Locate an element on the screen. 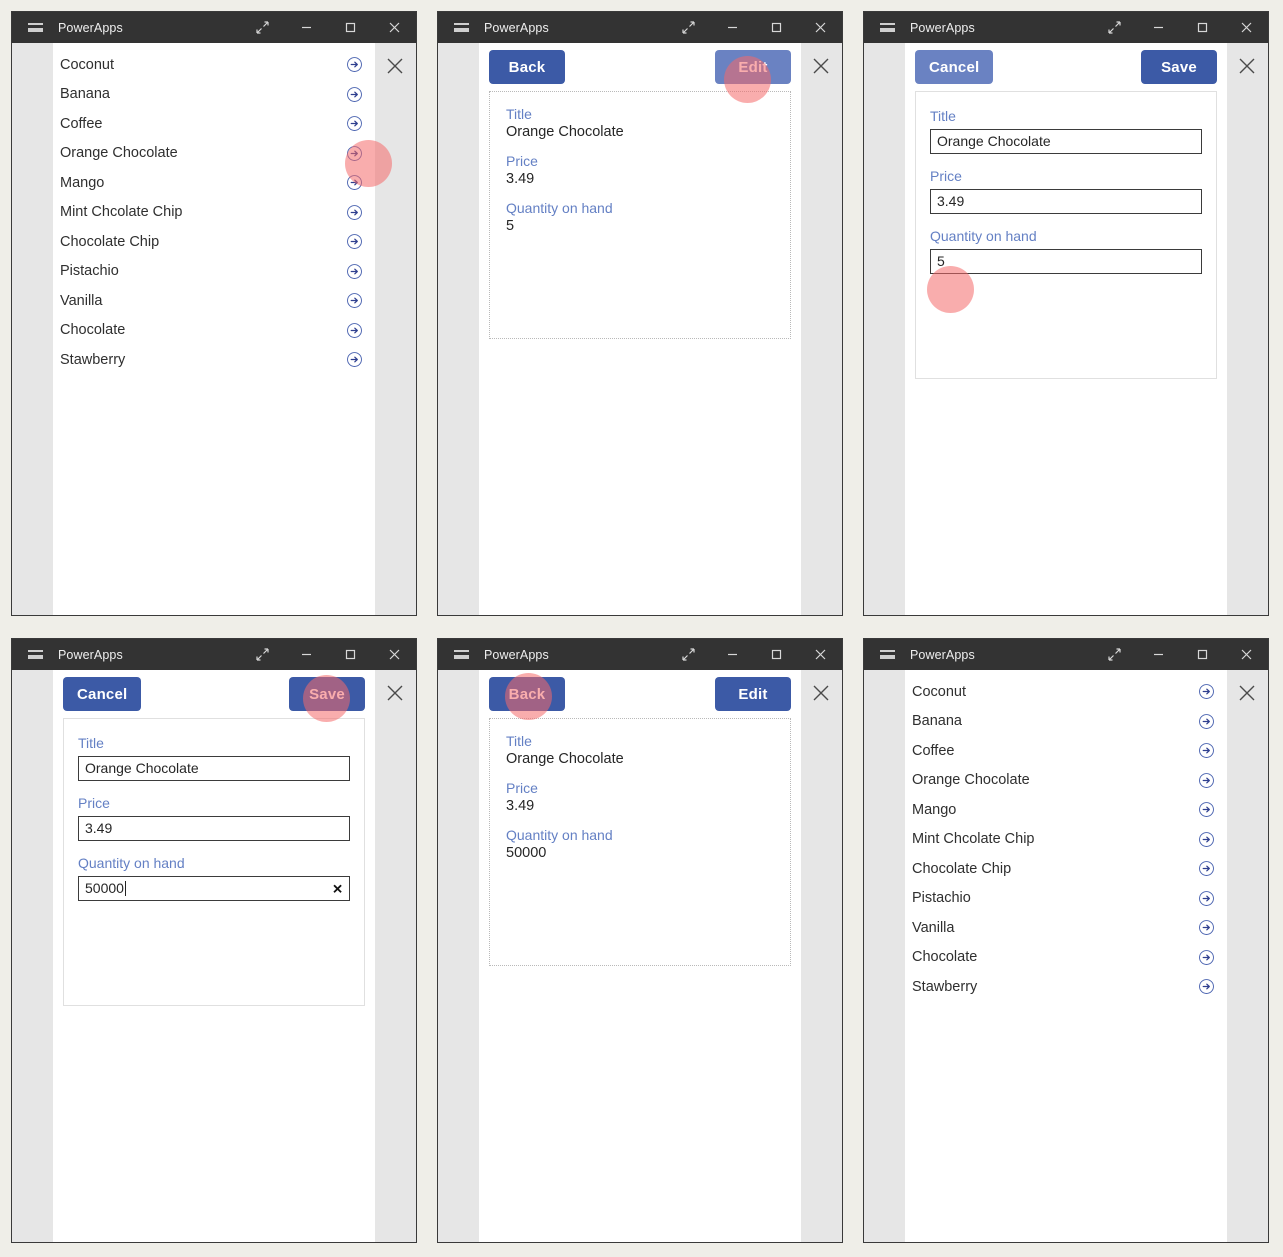 This screenshot has width=1283, height=1257. field-input: 5 is located at coordinates (1066, 261).